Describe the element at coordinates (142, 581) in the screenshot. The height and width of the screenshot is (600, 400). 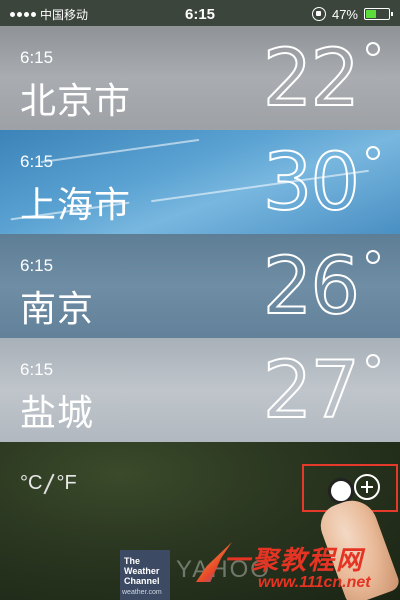
I see `weather-channel-line3: Channel` at that location.